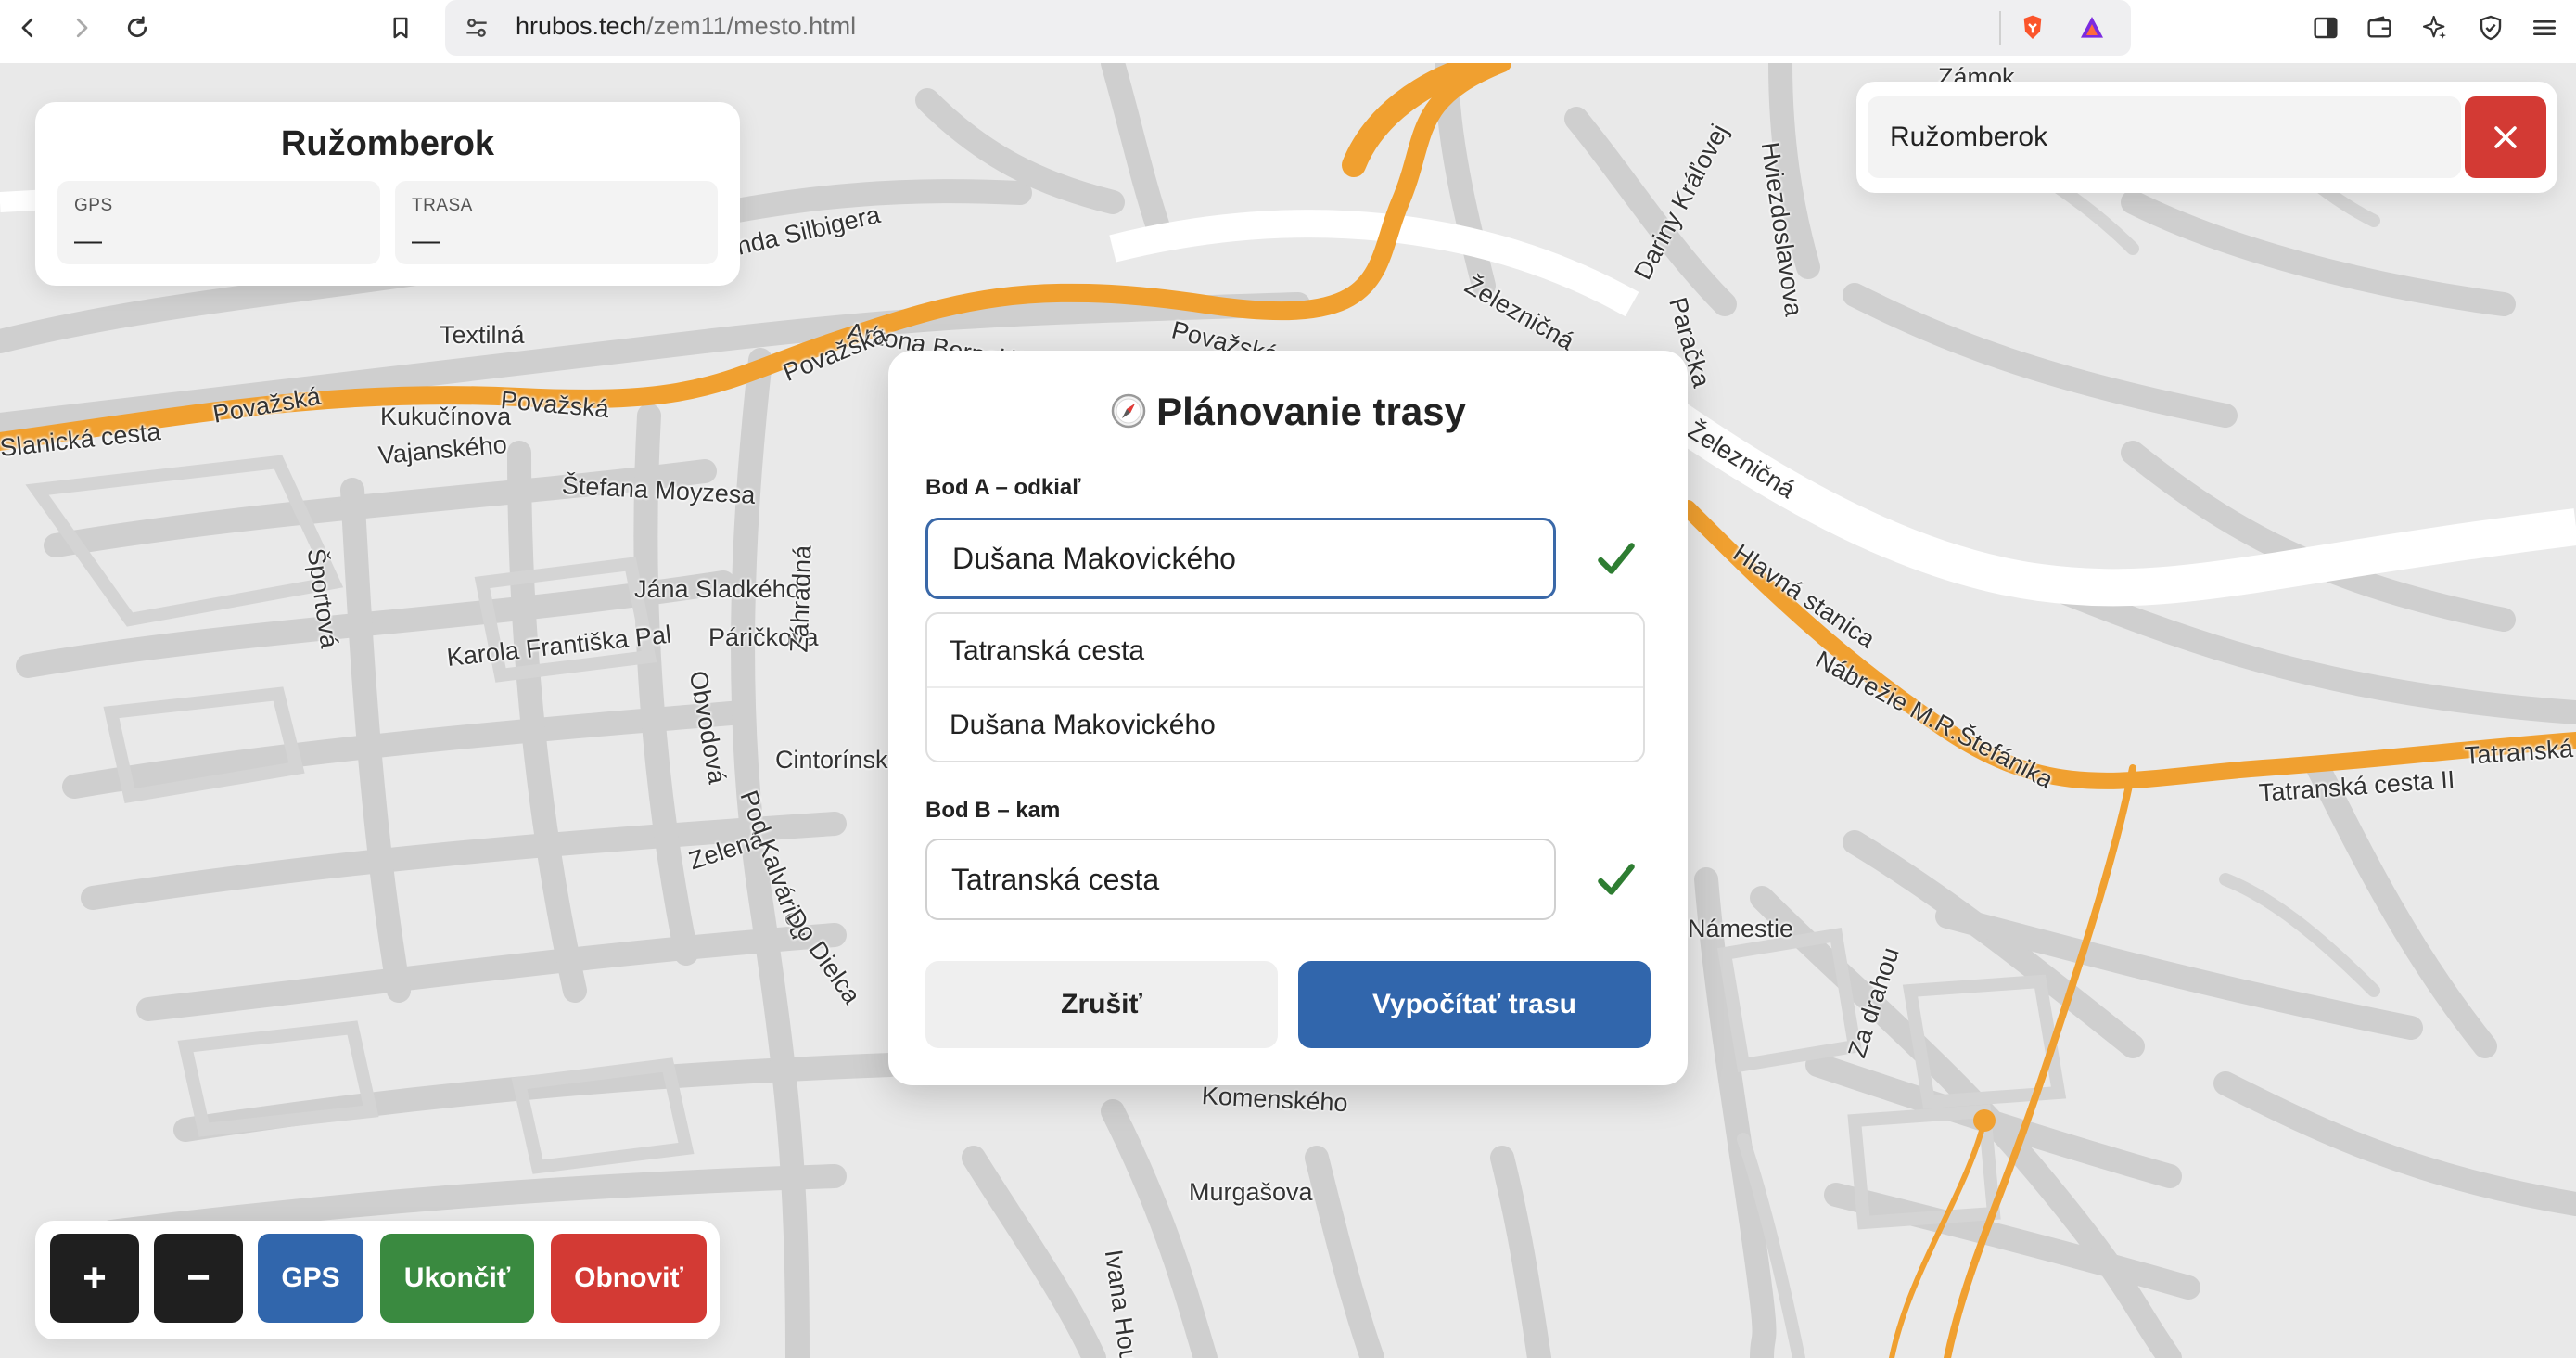  What do you see at coordinates (1251, 1192) in the screenshot?
I see `street-label: Murgašova` at bounding box center [1251, 1192].